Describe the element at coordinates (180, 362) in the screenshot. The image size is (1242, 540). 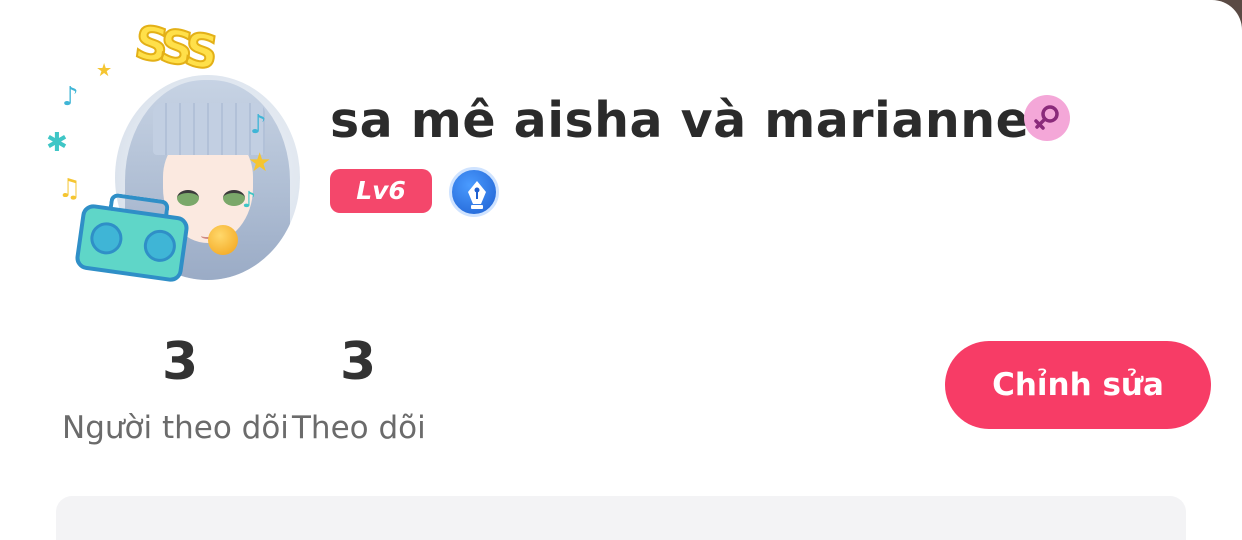
I see `followers-count: 3` at that location.